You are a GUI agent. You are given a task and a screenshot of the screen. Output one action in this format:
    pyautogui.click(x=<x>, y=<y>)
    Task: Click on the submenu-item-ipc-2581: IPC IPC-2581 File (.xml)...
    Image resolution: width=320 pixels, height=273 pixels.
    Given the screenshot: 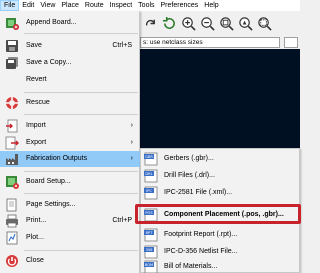 What is the action you would take?
    pyautogui.click(x=221, y=193)
    